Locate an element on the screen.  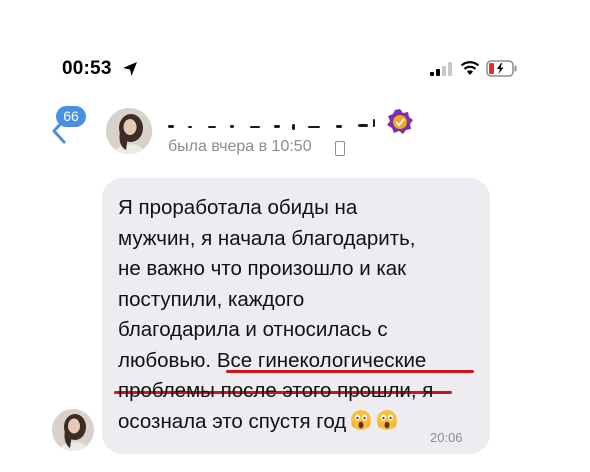
last-seen-status: была вчера в 10:50 is located at coordinates (240, 146).